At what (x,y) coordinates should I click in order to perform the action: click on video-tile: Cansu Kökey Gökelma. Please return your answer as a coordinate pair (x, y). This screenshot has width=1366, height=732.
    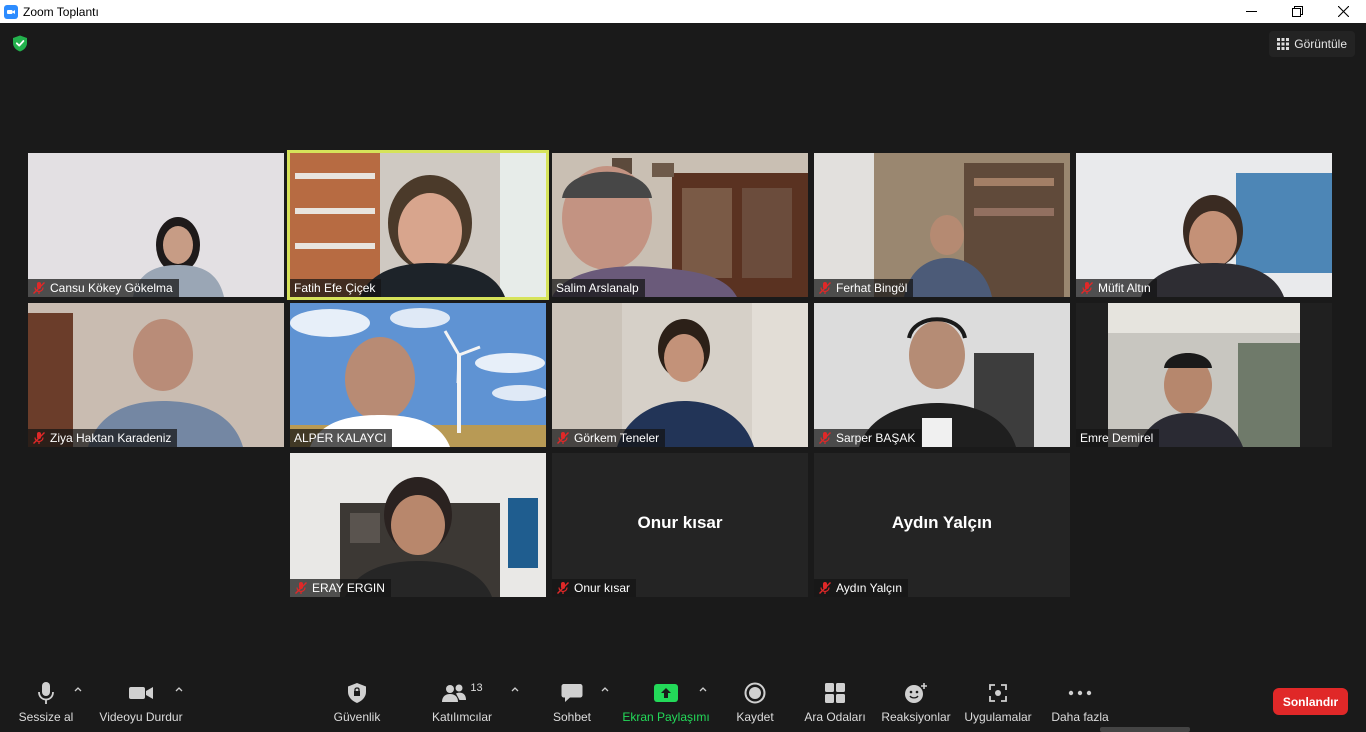
    Looking at the image, I should click on (156, 225).